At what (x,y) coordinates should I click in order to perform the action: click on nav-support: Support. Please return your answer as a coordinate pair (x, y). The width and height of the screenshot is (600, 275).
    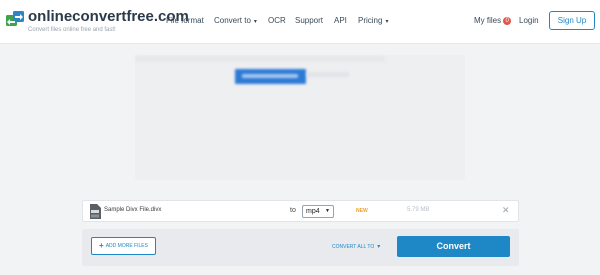
    Looking at the image, I should click on (309, 20).